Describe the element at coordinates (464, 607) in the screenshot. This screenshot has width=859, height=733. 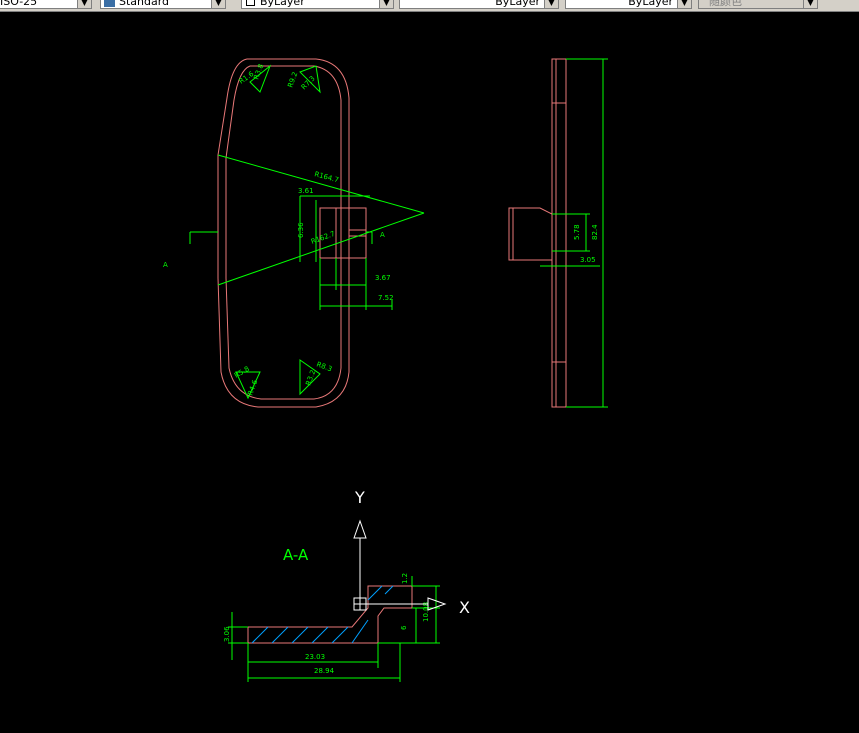
I see `ucs-x-label: X` at that location.